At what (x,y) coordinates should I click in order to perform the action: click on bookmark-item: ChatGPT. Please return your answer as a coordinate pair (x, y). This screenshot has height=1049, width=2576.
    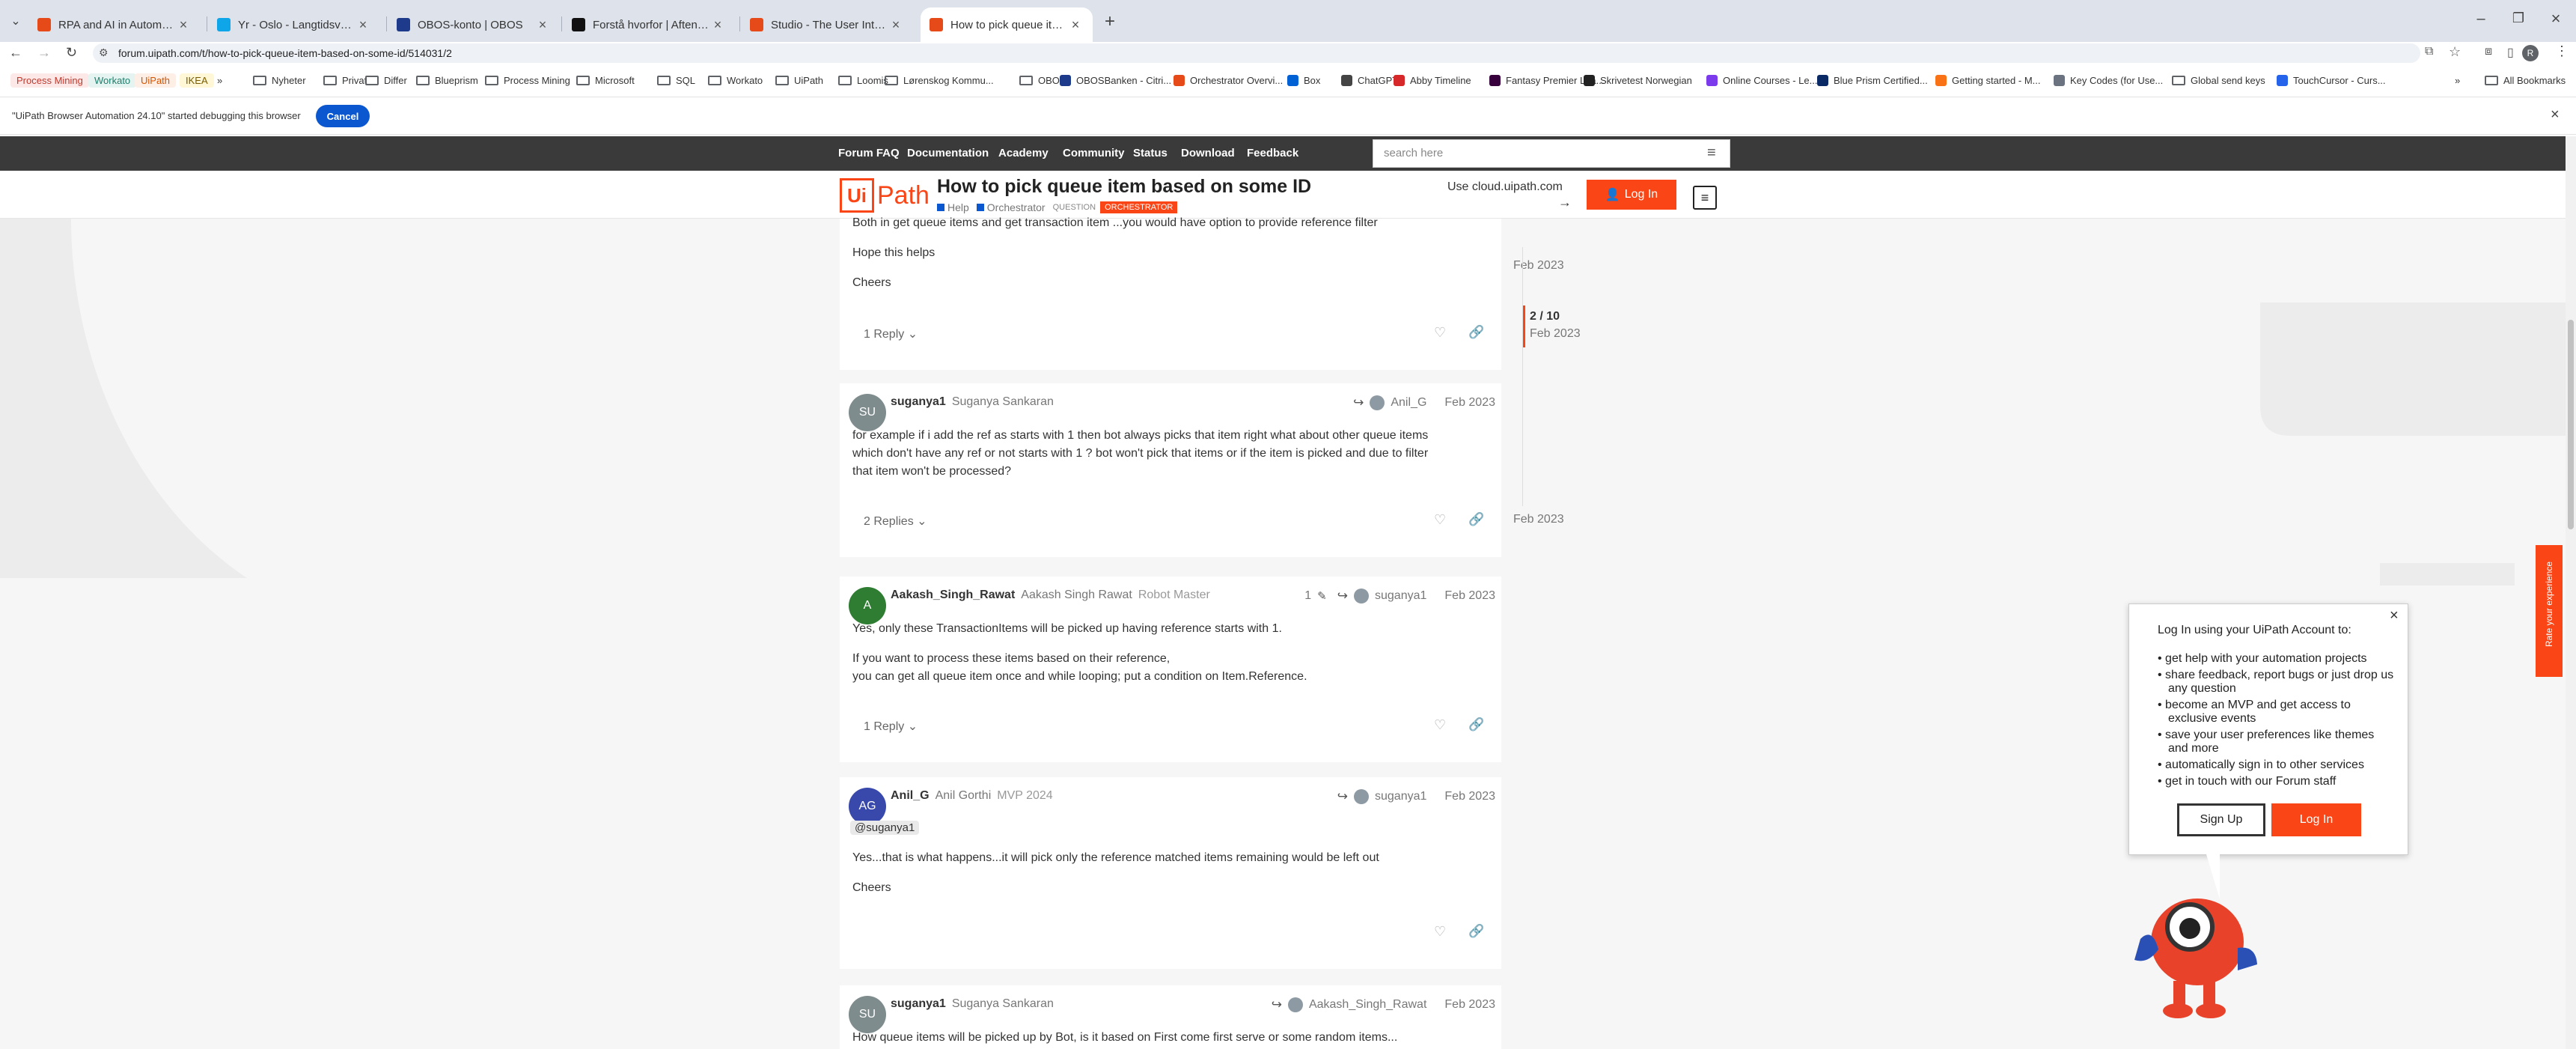
    Looking at the image, I should click on (1369, 80).